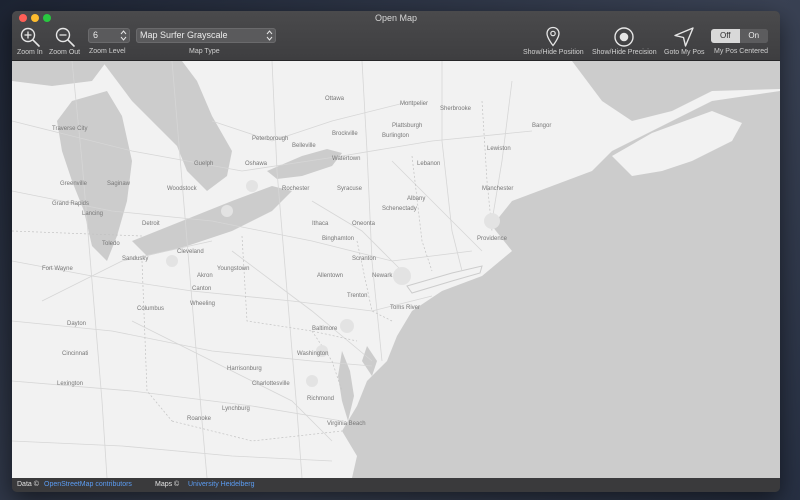  I want to click on map-label: Youngstown, so click(233, 269).